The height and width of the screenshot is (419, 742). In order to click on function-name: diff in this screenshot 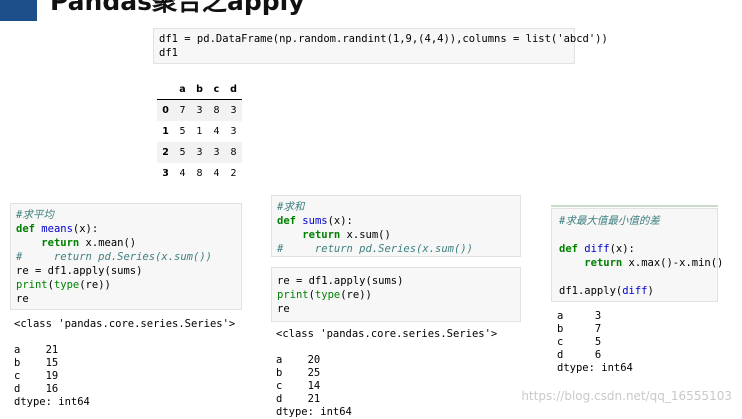, I will do `click(635, 291)`.